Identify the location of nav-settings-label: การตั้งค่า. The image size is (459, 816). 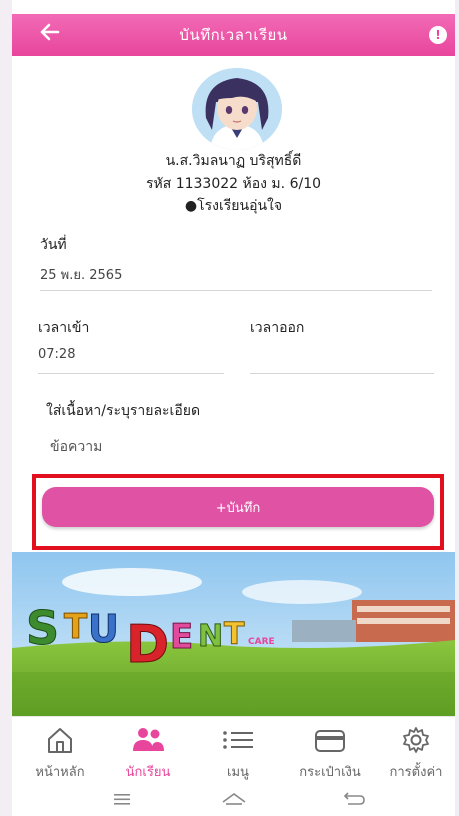
(416, 772).